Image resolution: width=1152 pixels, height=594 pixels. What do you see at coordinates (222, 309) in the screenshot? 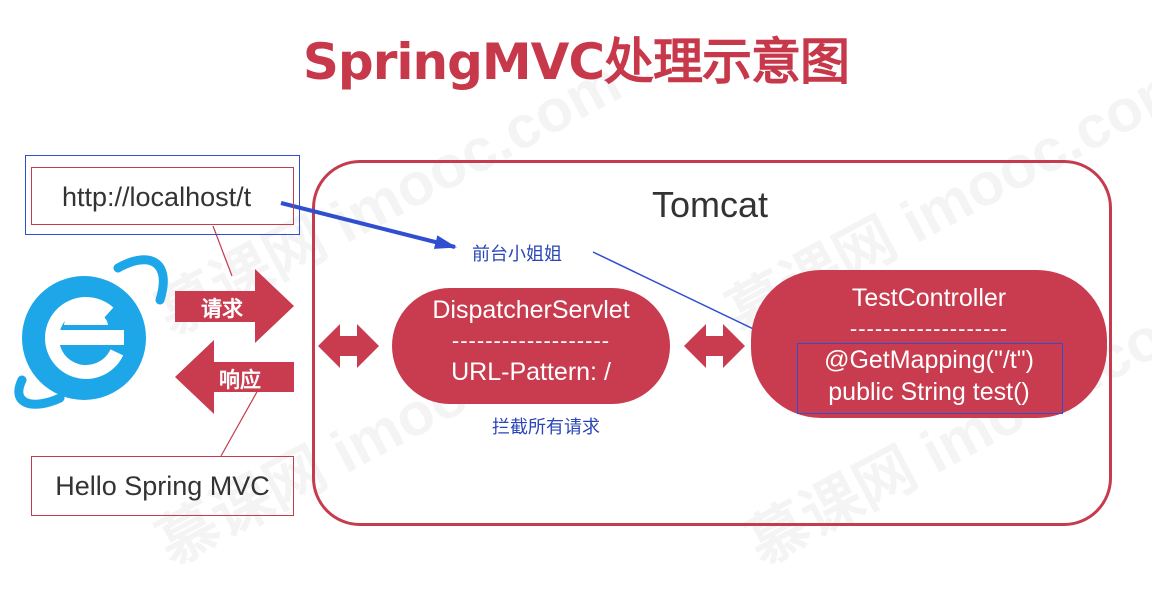
I see `request-label: 请求` at bounding box center [222, 309].